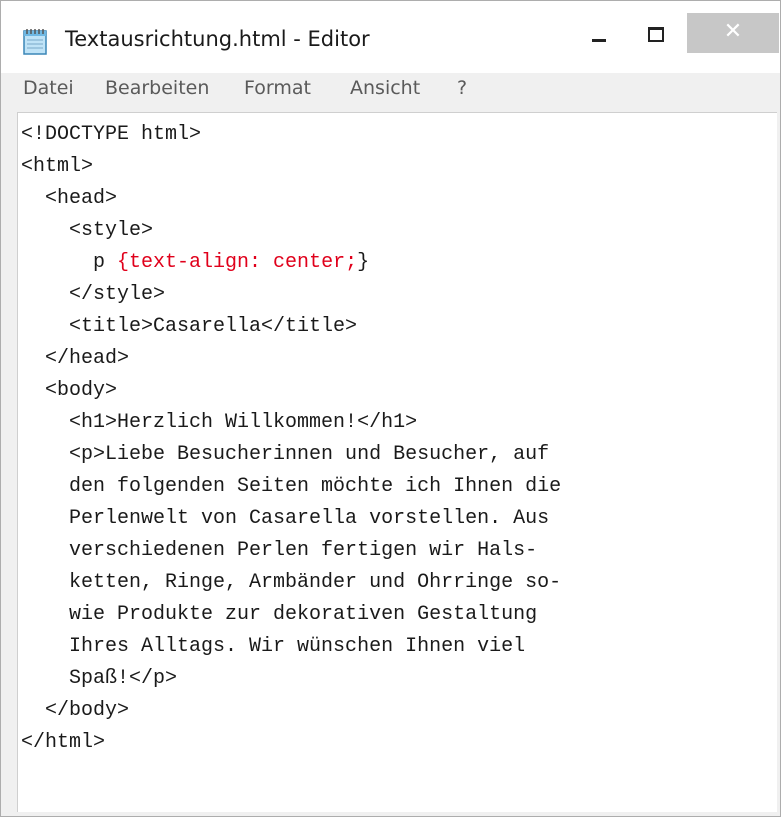  I want to click on code-line: <head>, so click(69, 199).